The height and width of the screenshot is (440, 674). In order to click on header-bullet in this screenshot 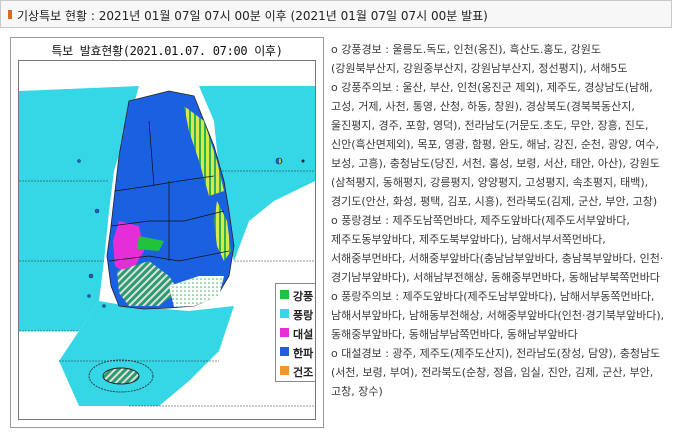, I will do `click(10, 14)`.